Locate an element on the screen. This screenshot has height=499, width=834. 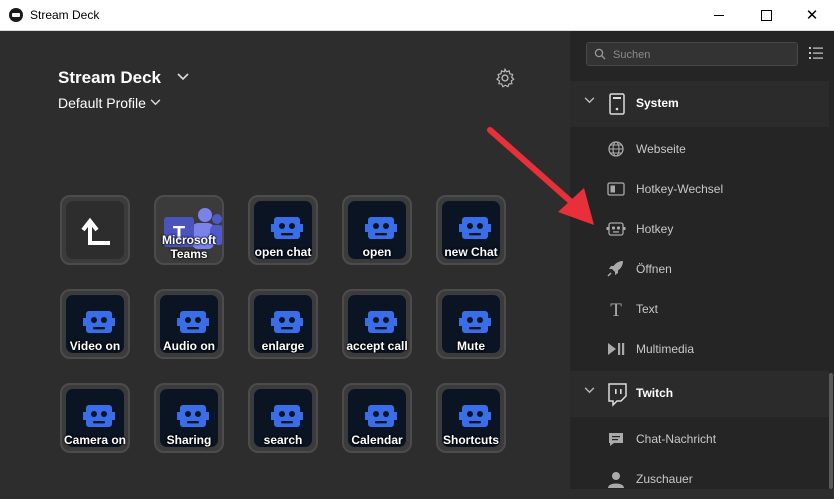
rocket-icon is located at coordinates (615, 269).